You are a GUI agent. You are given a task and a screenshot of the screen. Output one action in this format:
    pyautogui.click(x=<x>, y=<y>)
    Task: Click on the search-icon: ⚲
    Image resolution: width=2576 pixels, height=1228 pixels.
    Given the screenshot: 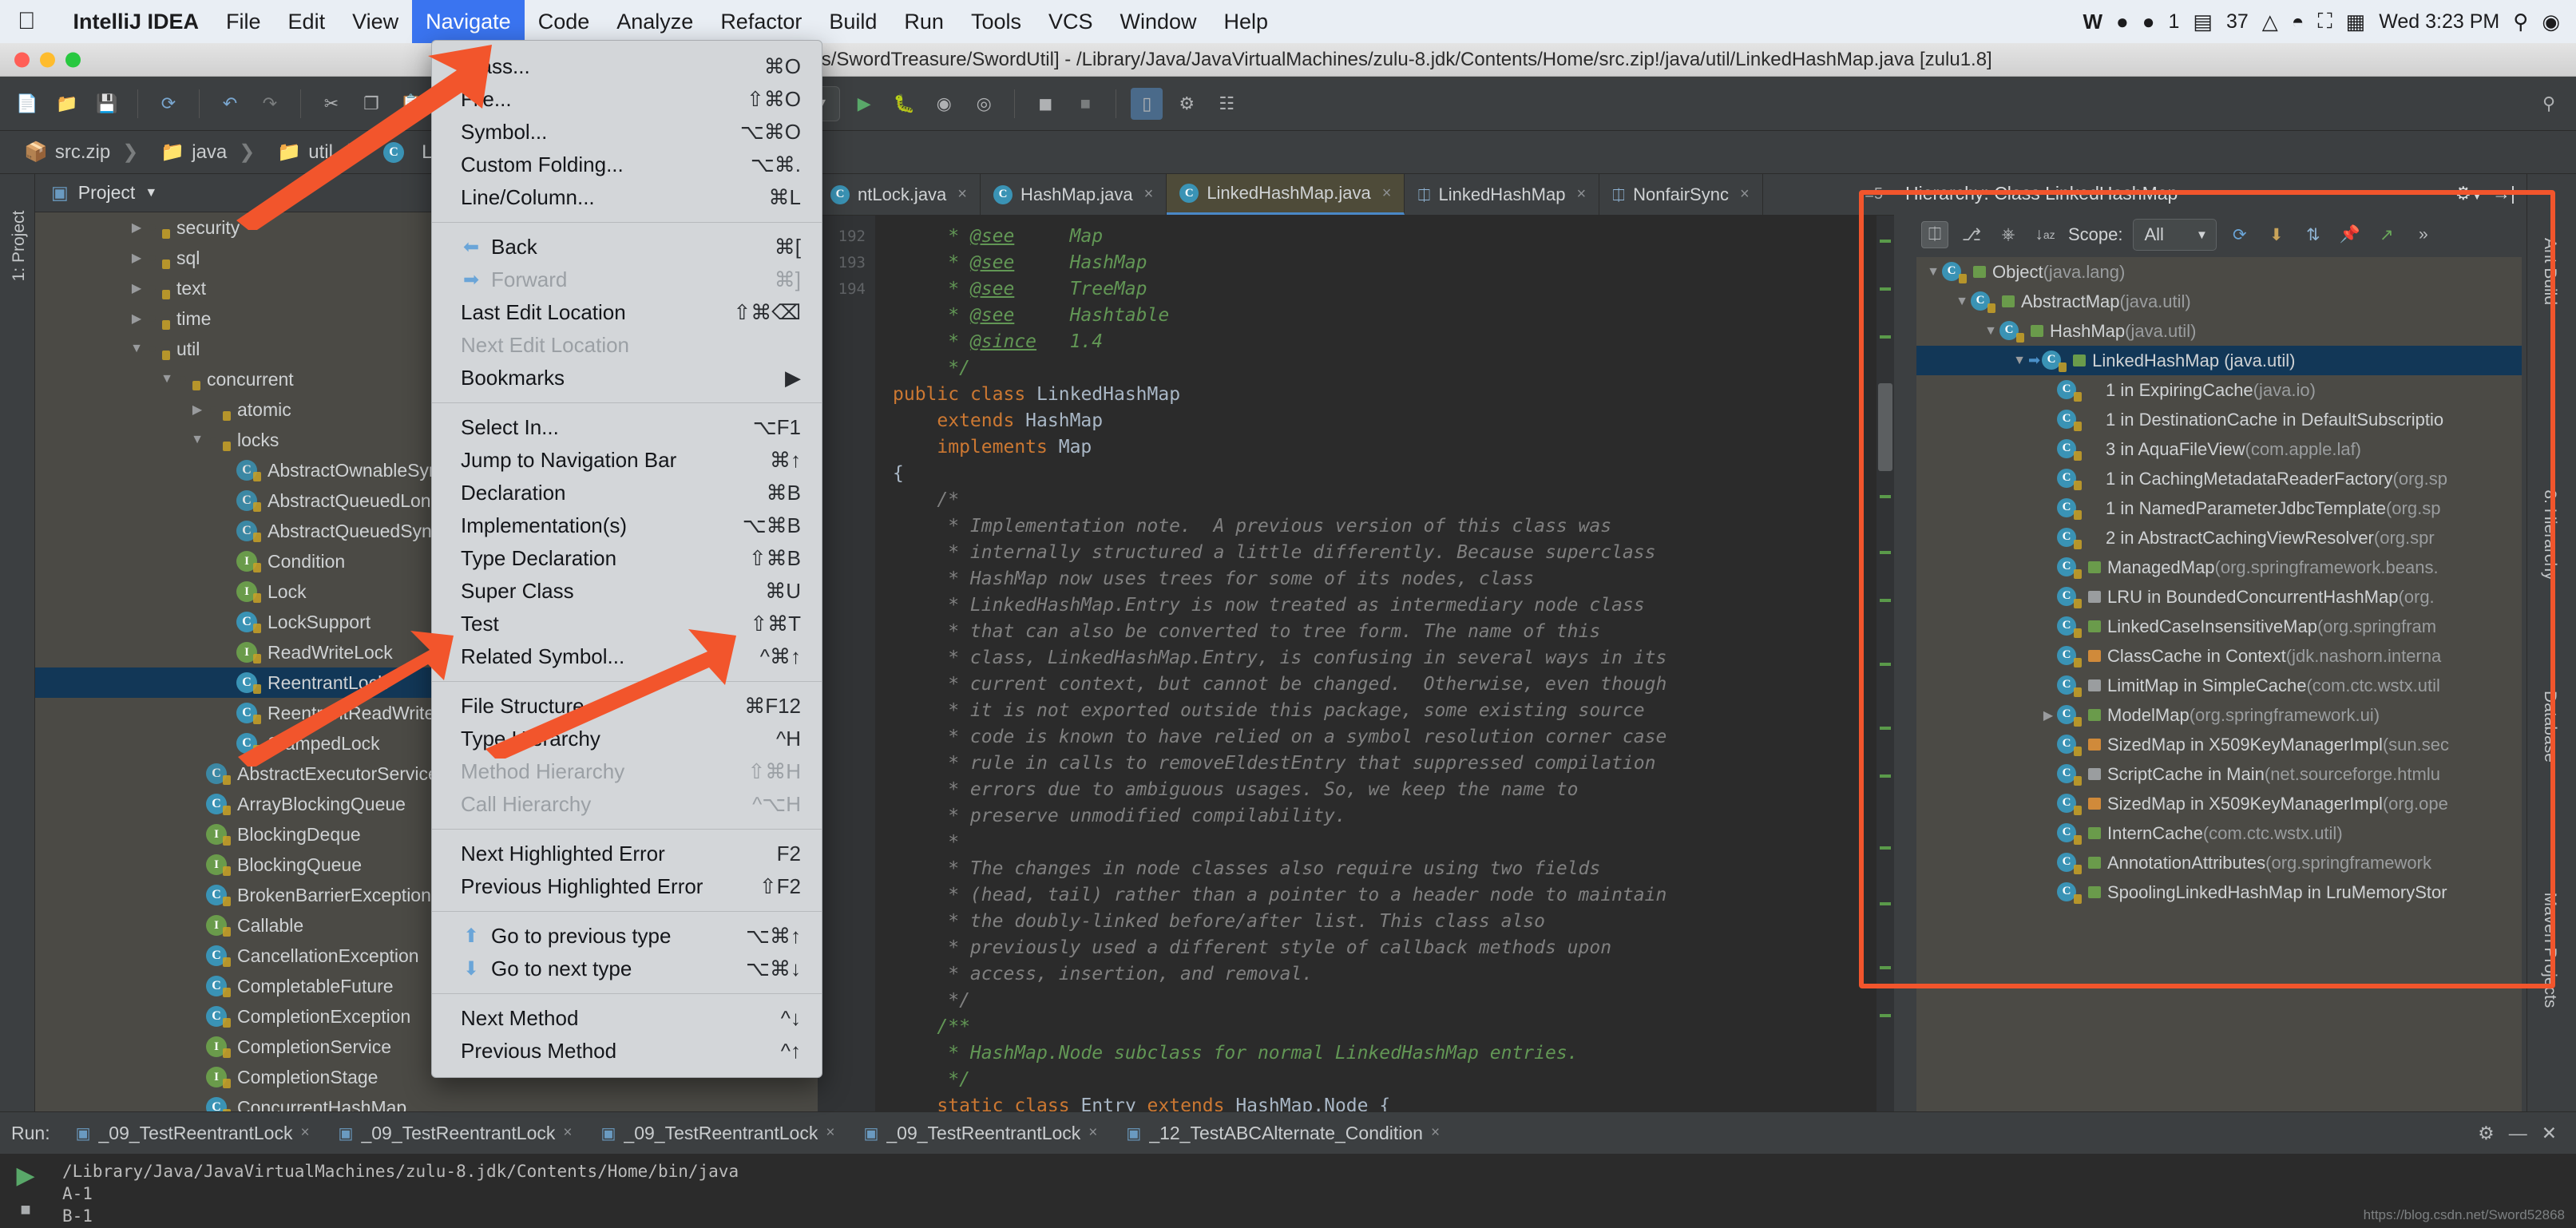 What is the action you would take?
    pyautogui.click(x=2520, y=22)
    